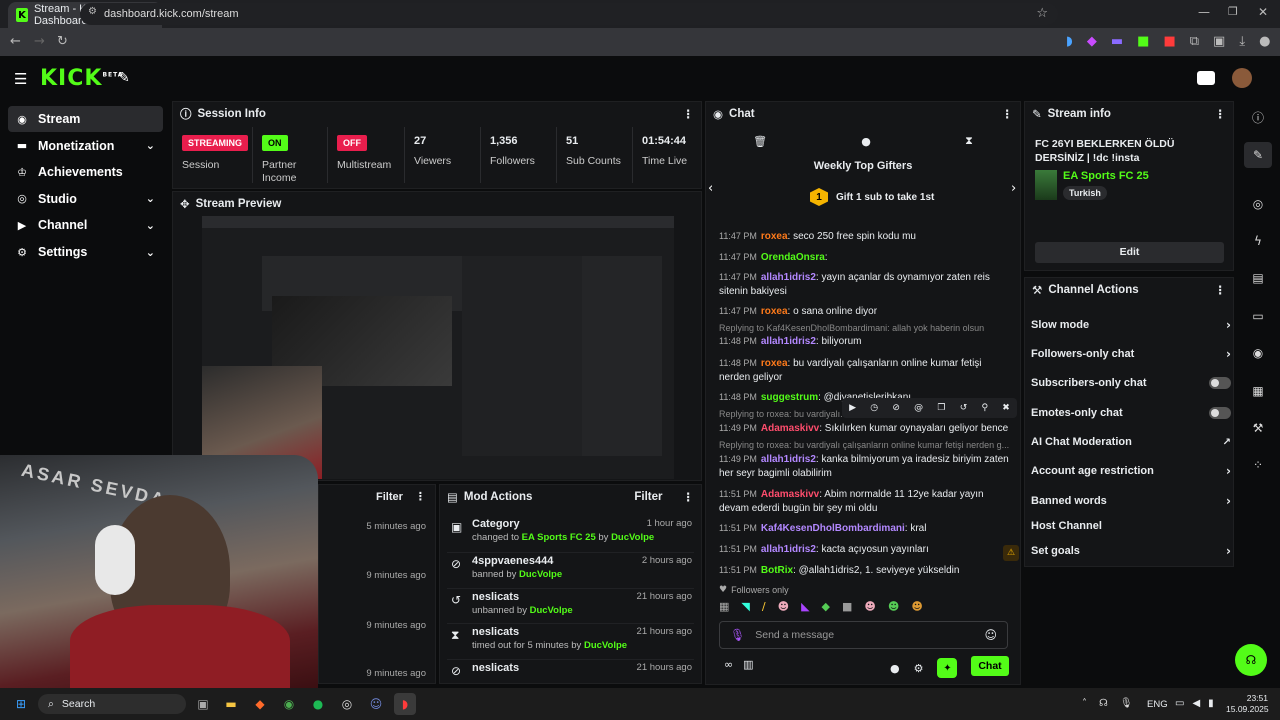  I want to click on channel-action-subscribers-only-chat: Subscribers-only chat, so click(1131, 383).